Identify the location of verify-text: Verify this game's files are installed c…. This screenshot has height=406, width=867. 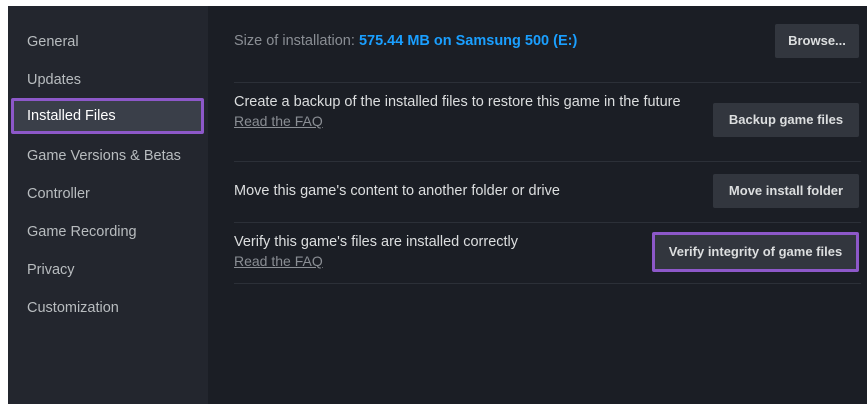
(376, 242).